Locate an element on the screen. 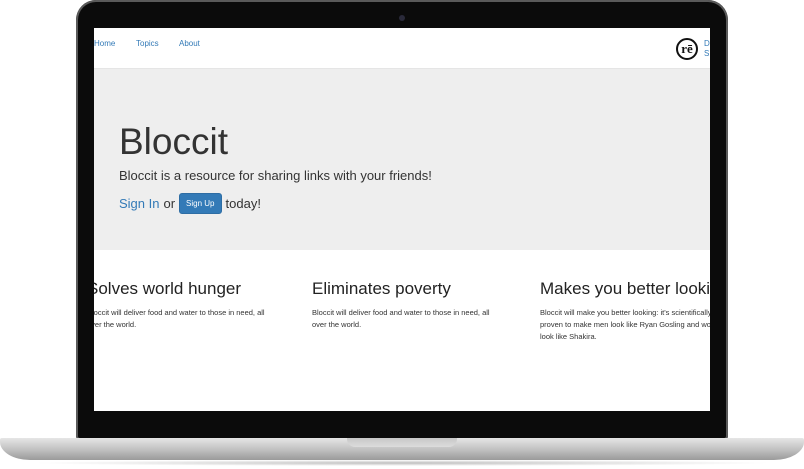 This screenshot has height=469, width=804. nav-link-topics: Topics is located at coordinates (147, 43).